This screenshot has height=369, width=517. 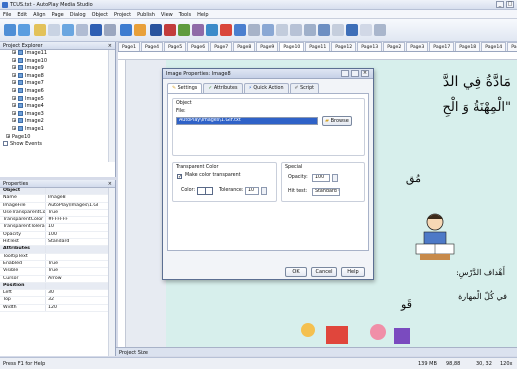 I want to click on tab-page10: Page10, so click(x=292, y=46).